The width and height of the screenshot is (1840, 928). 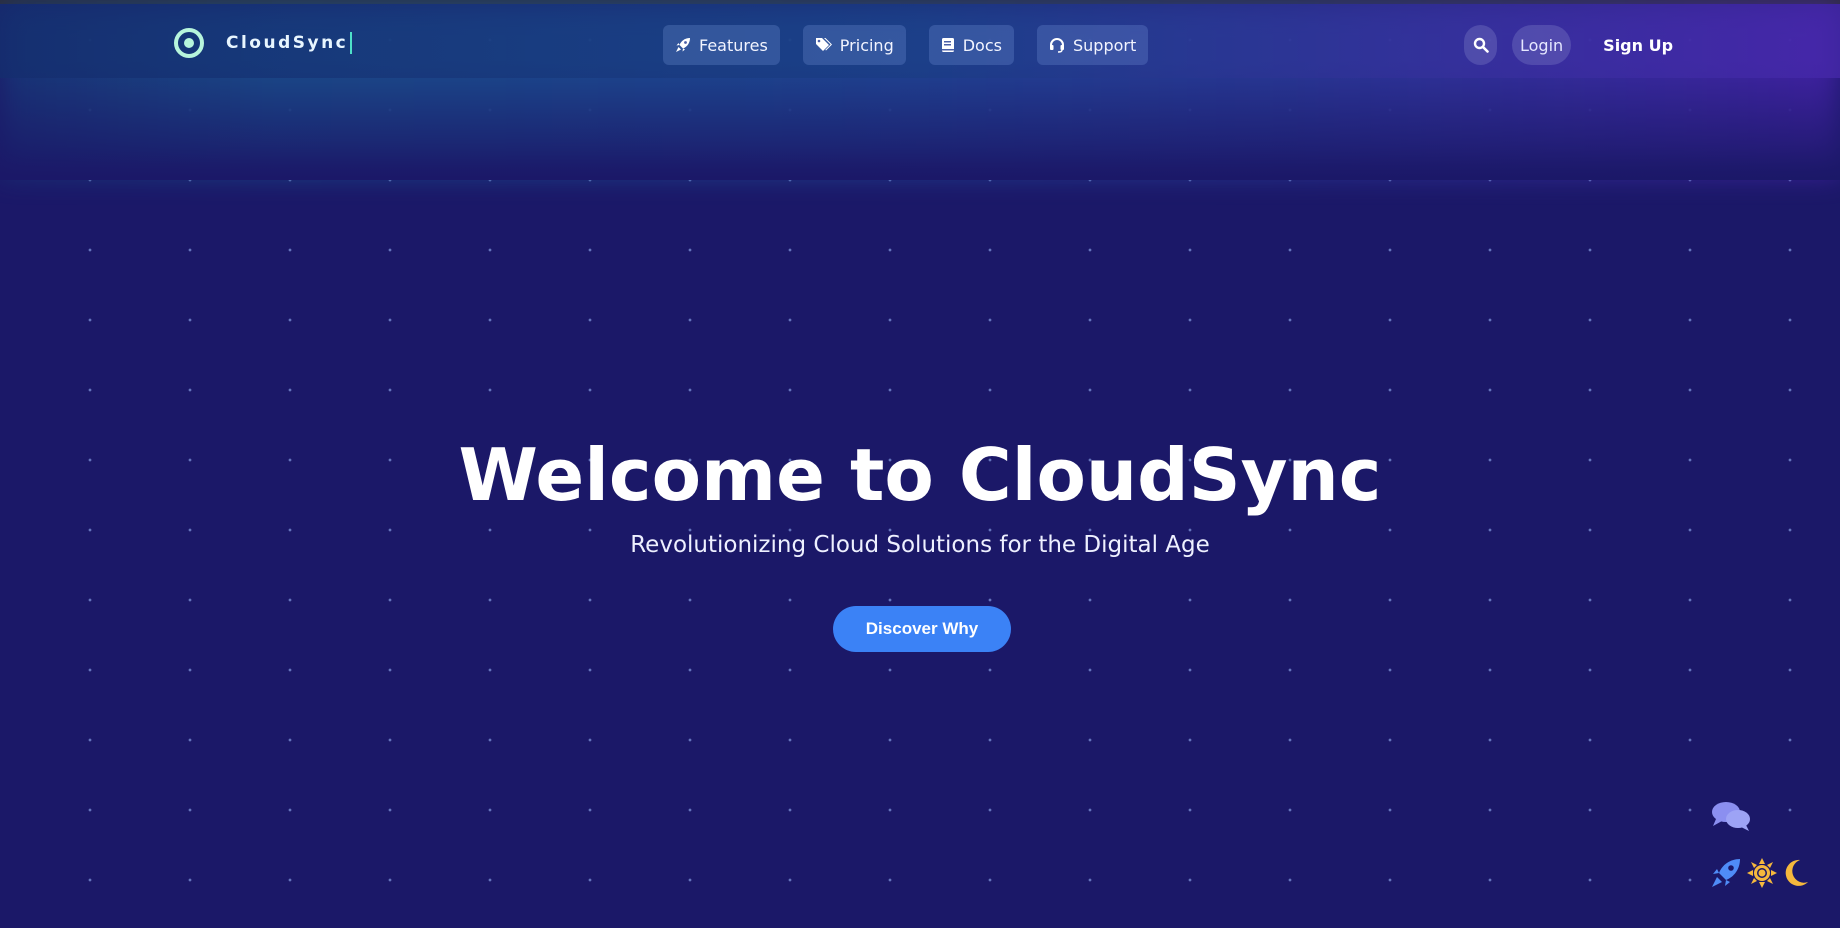 I want to click on nav-links: Features Pricing Docs Support, so click(x=906, y=45).